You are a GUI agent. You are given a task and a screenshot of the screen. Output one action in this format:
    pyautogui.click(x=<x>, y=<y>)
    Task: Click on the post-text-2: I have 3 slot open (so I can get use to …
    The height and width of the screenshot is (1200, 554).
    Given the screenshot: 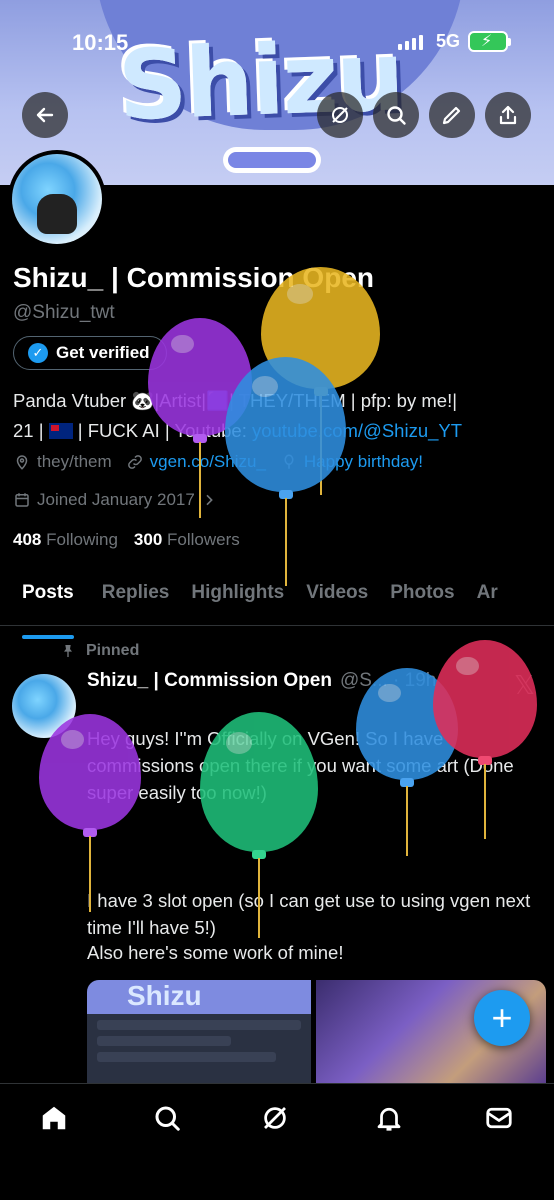 What is the action you would take?
    pyautogui.click(x=309, y=914)
    